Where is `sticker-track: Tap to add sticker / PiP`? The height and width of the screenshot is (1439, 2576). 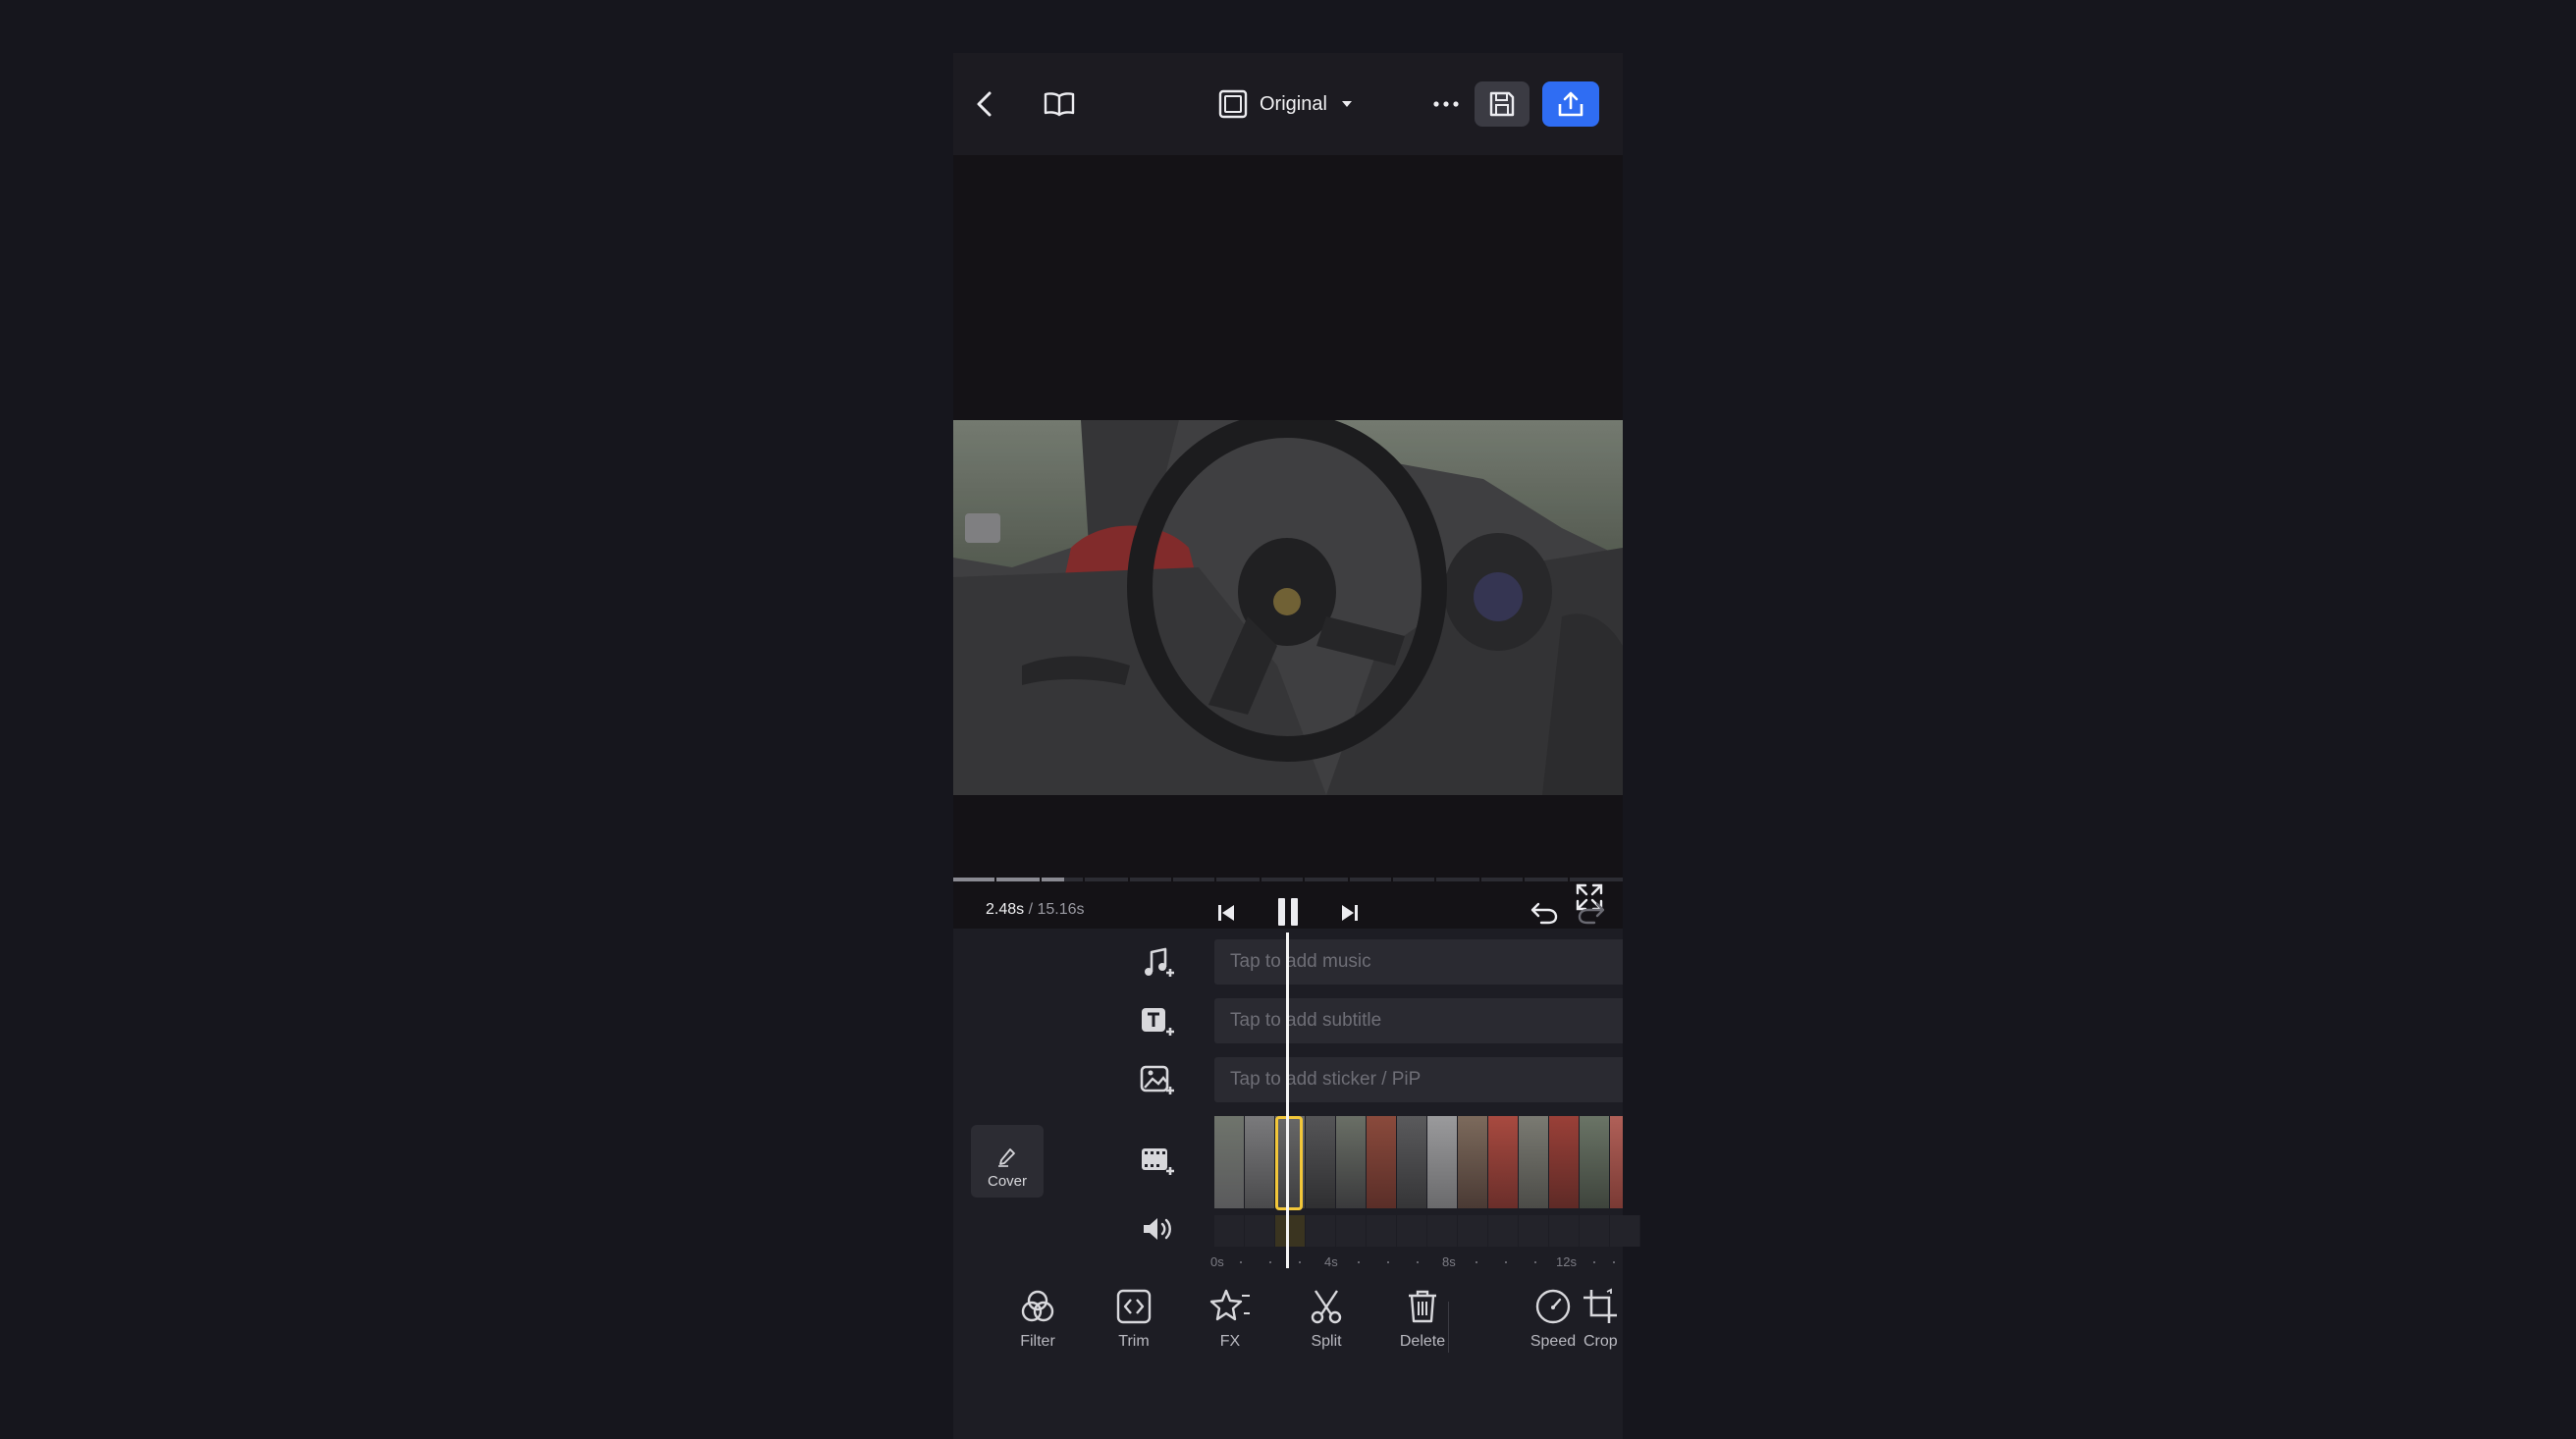 sticker-track: Tap to add sticker / PiP is located at coordinates (1418, 1079).